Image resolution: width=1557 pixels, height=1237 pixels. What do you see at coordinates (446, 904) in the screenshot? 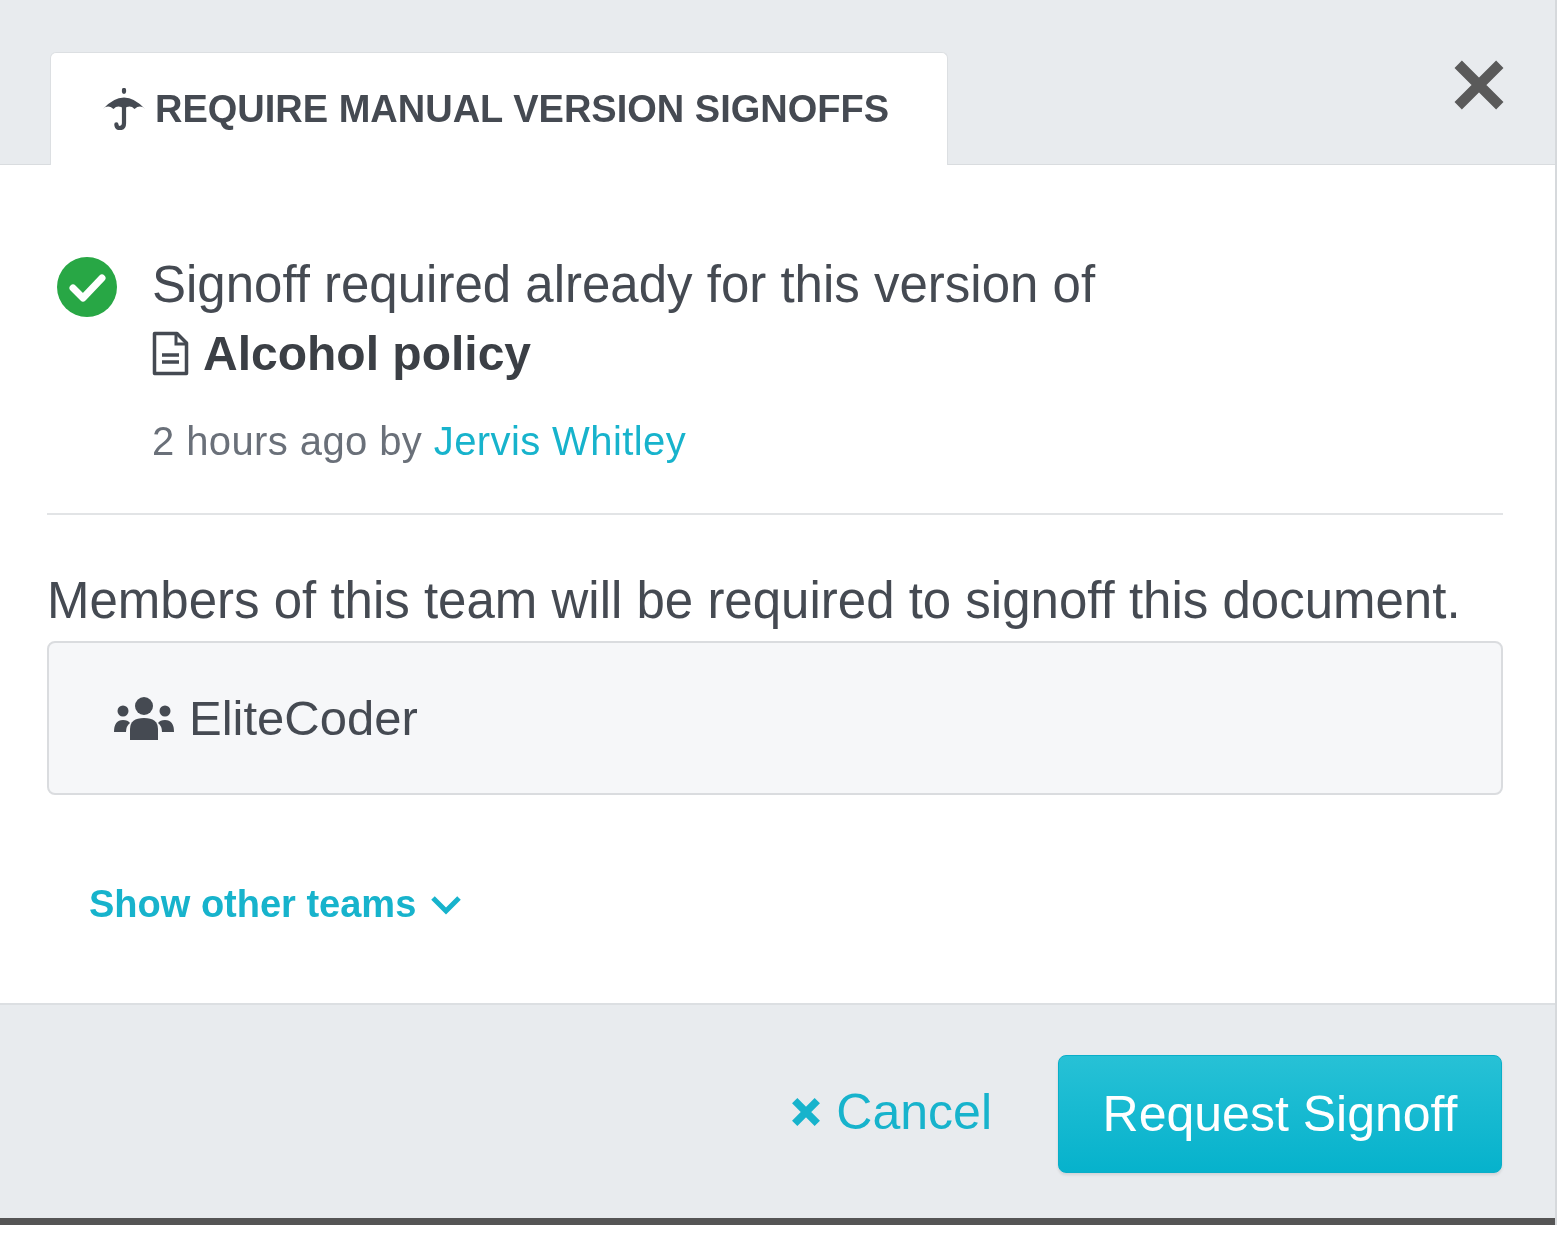
I see `chevron-down-icon` at bounding box center [446, 904].